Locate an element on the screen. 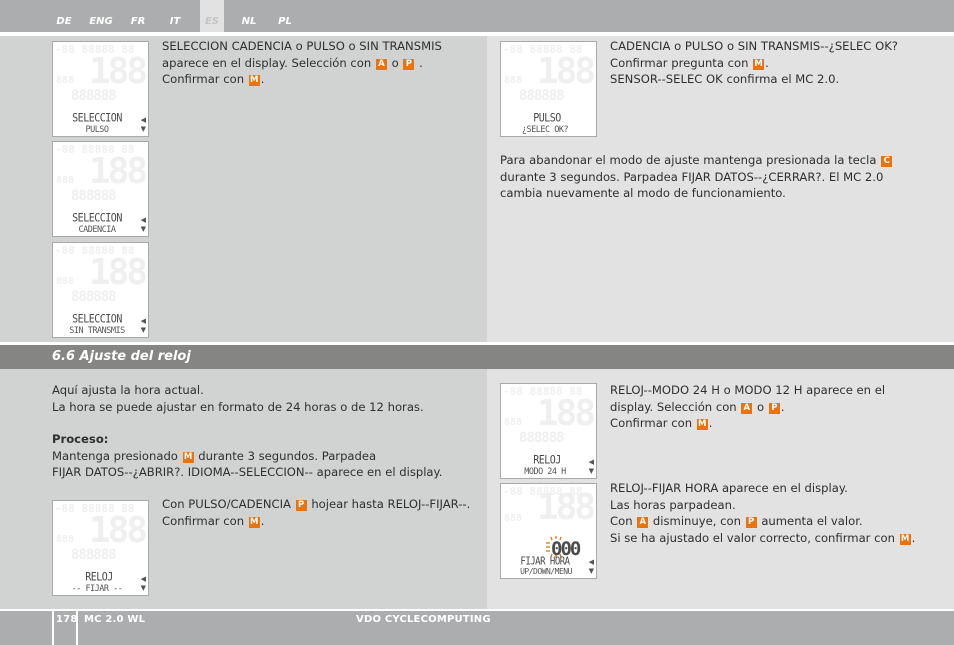 This screenshot has width=954, height=645. text-span: Confirmar pregunta con is located at coordinates (679, 62).